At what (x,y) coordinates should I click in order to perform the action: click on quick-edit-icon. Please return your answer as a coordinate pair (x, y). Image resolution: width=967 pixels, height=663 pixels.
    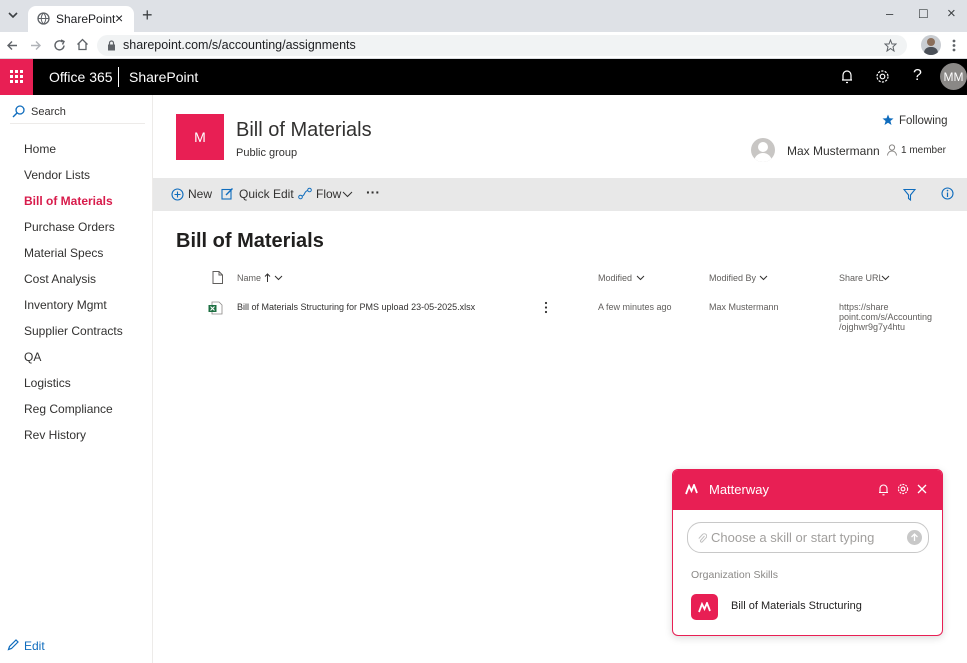
    Looking at the image, I should click on (227, 194).